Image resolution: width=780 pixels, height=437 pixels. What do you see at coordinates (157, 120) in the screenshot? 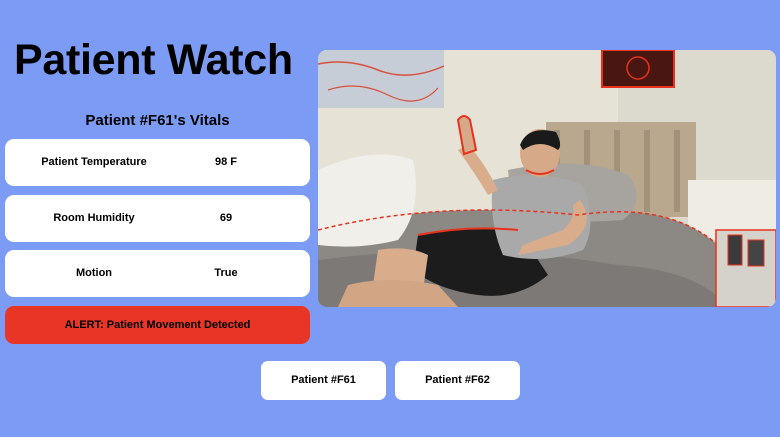
I see `vitals-title: Patient #F61's Vitals` at bounding box center [157, 120].